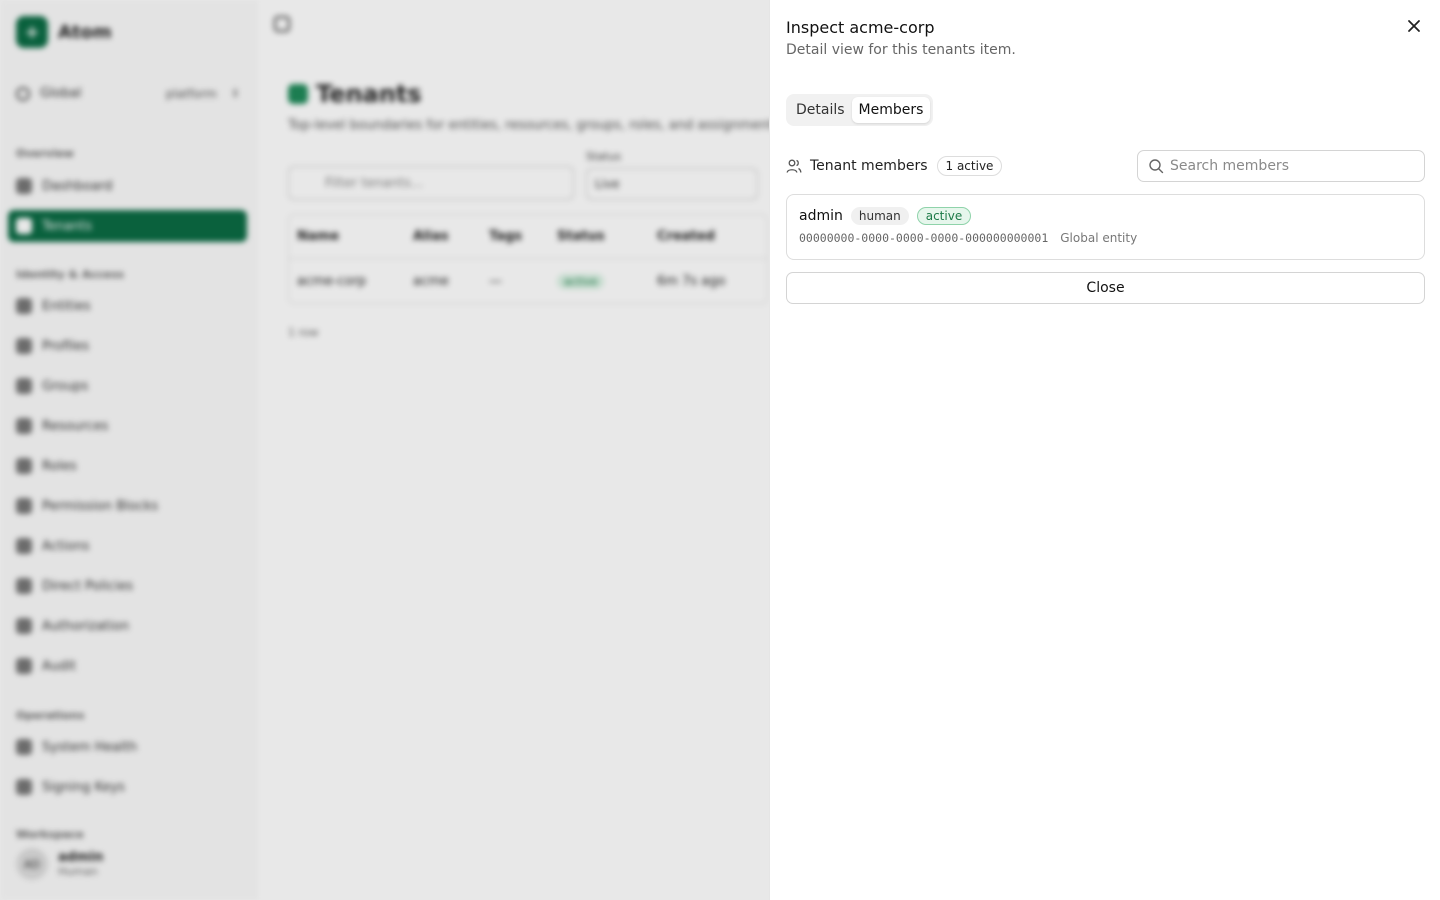  What do you see at coordinates (1105, 166) in the screenshot?
I see `members-header: Tenant members 1 active` at bounding box center [1105, 166].